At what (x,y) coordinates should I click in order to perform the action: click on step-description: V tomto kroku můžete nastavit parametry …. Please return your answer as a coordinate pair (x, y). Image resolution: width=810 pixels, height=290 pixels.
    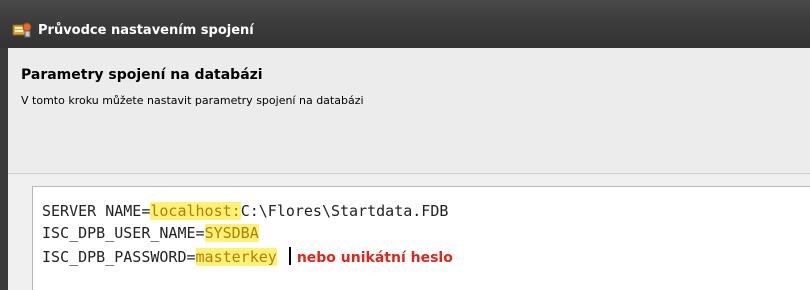
    Looking at the image, I should click on (192, 100).